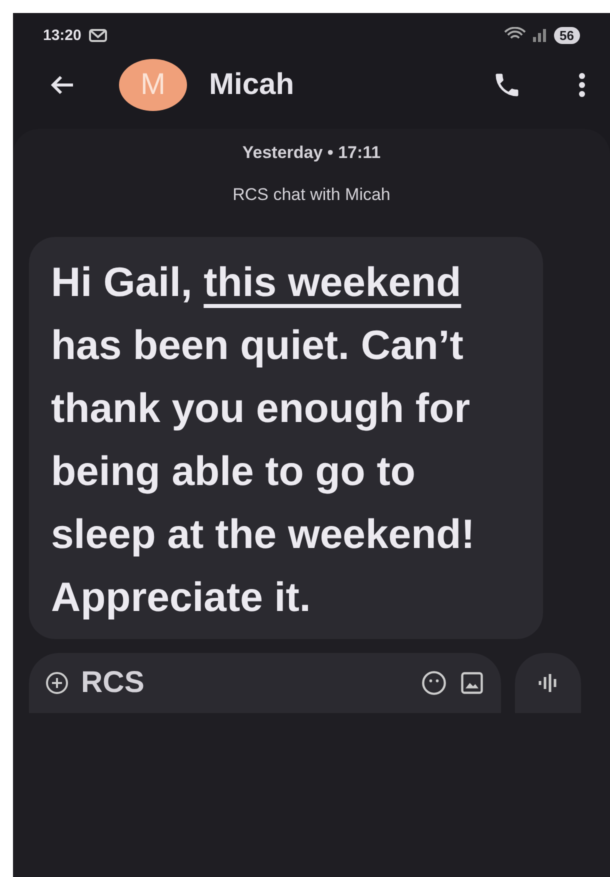 The height and width of the screenshot is (877, 610). I want to click on message-input-field: RCS, so click(265, 683).